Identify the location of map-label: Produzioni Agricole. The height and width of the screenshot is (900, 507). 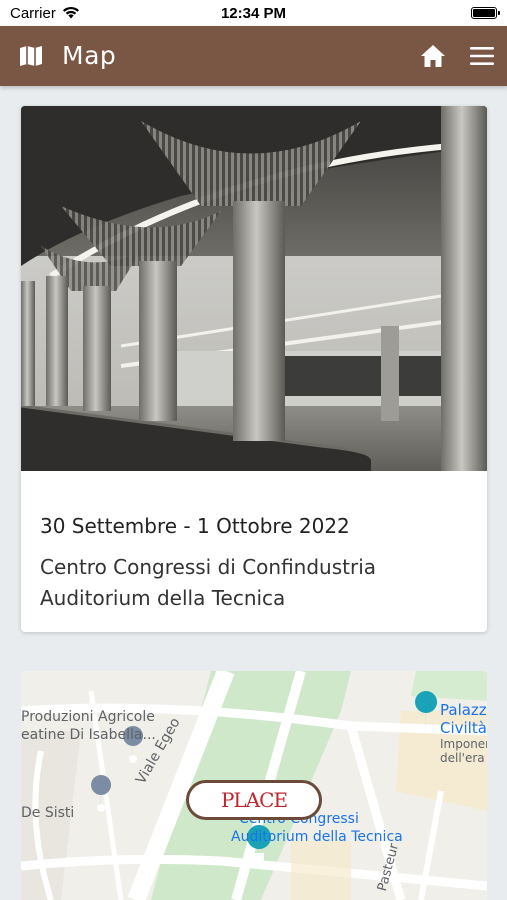
(88, 717).